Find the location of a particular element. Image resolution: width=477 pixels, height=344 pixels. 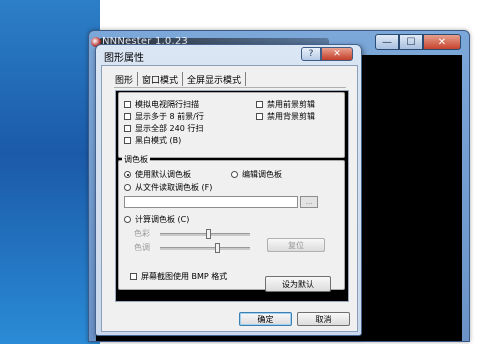

checkbox-label: 黑白模式 (B) is located at coordinates (158, 140).